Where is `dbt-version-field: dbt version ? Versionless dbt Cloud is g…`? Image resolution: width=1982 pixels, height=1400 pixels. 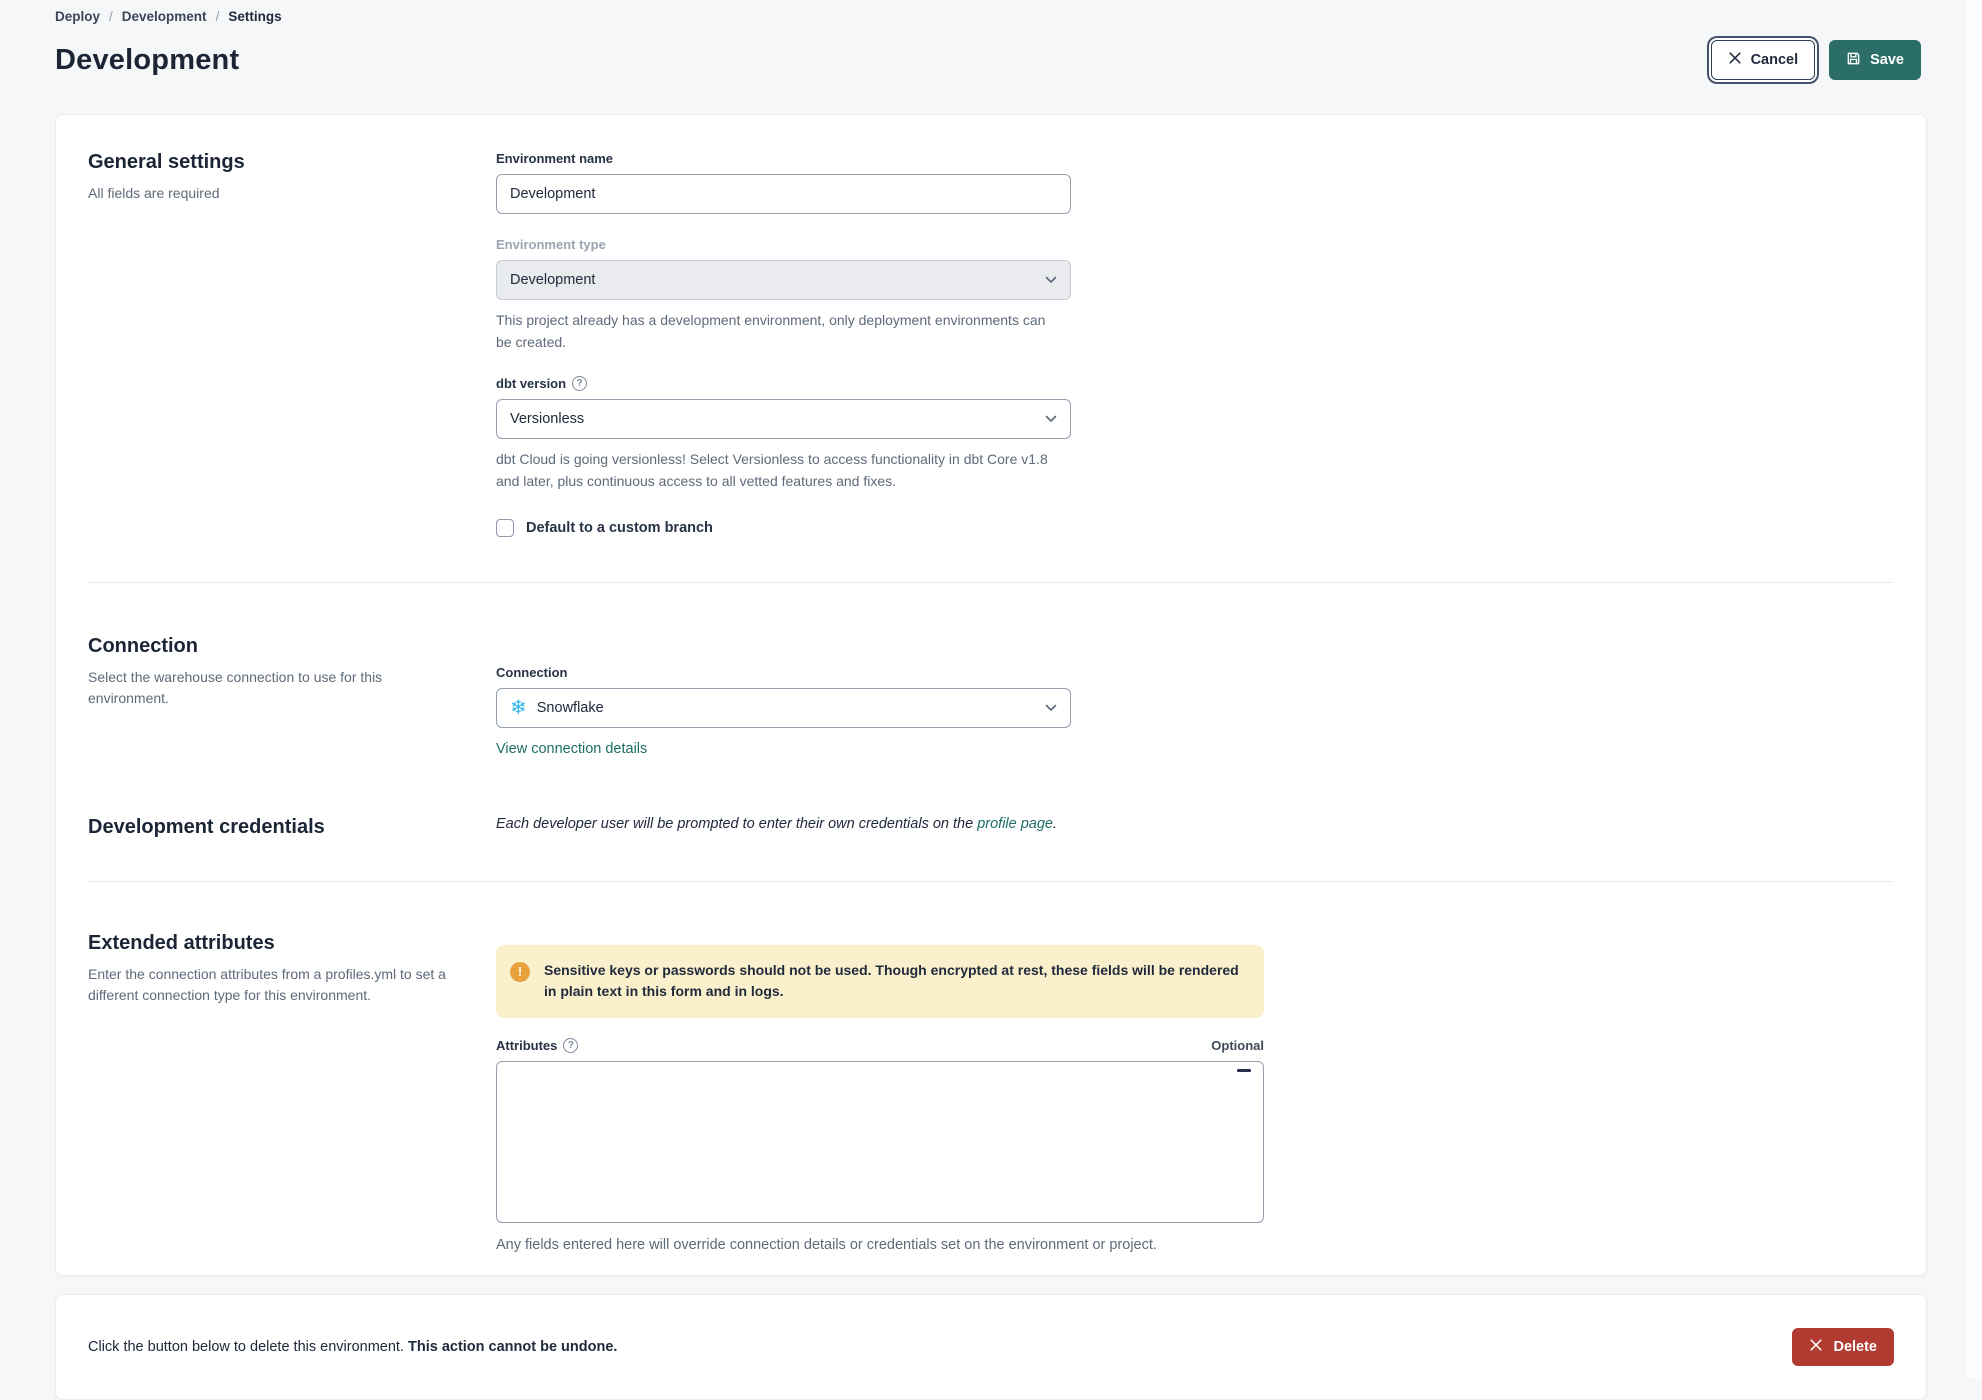 dbt-version-field: dbt version ? Versionless dbt Cloud is g… is located at coordinates (1195, 434).